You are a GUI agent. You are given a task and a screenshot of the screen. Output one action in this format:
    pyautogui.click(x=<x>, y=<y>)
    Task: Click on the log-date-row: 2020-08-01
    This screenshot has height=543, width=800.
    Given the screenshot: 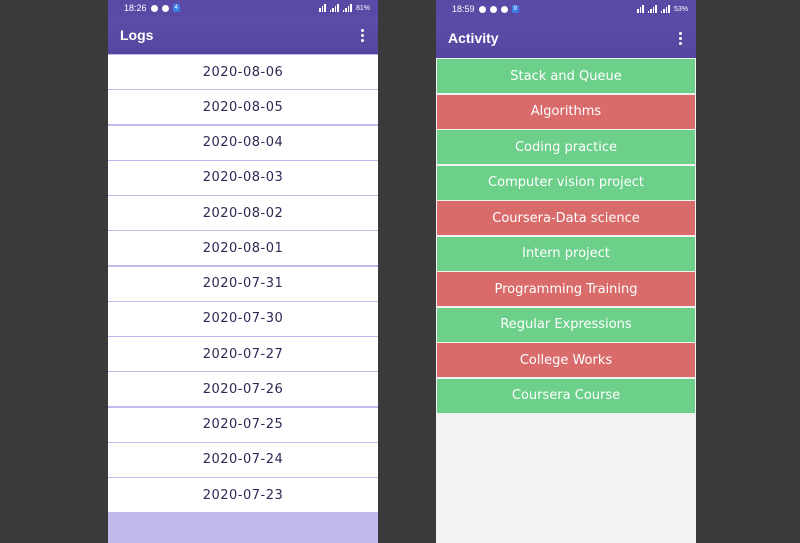 What is the action you would take?
    pyautogui.click(x=243, y=248)
    